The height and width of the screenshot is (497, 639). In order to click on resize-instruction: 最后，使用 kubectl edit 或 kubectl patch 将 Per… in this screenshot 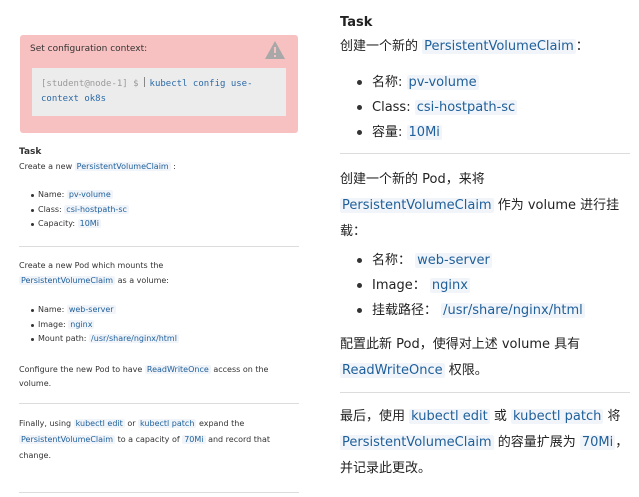, I will do `click(484, 442)`.